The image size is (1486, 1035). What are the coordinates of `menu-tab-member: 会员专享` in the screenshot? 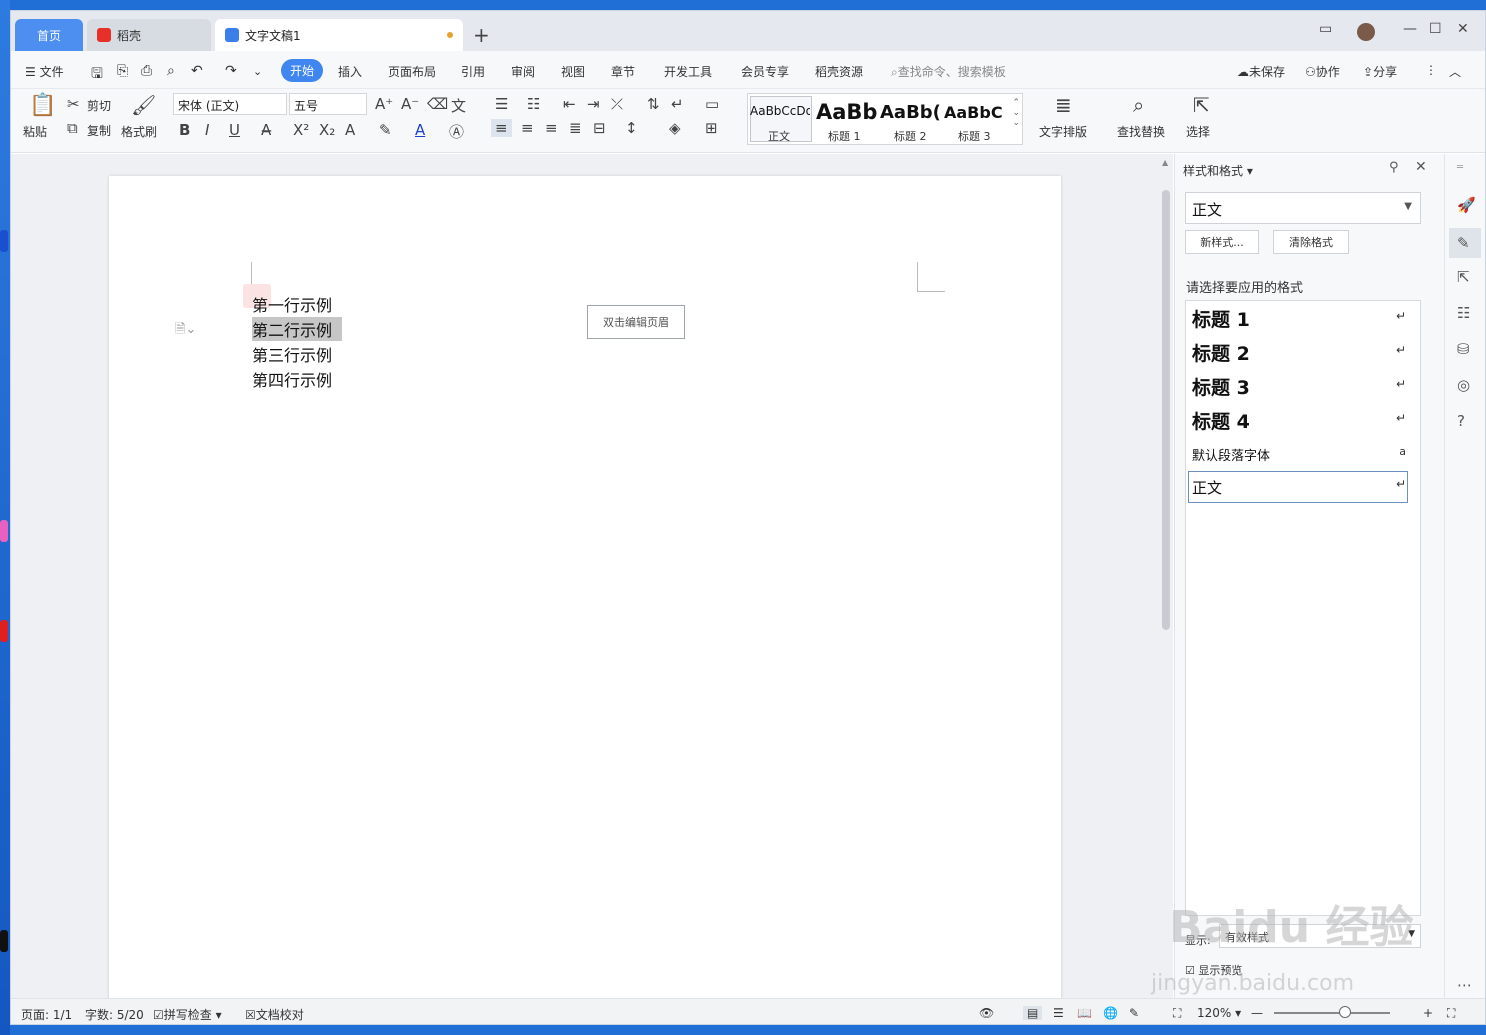 It's located at (765, 71).